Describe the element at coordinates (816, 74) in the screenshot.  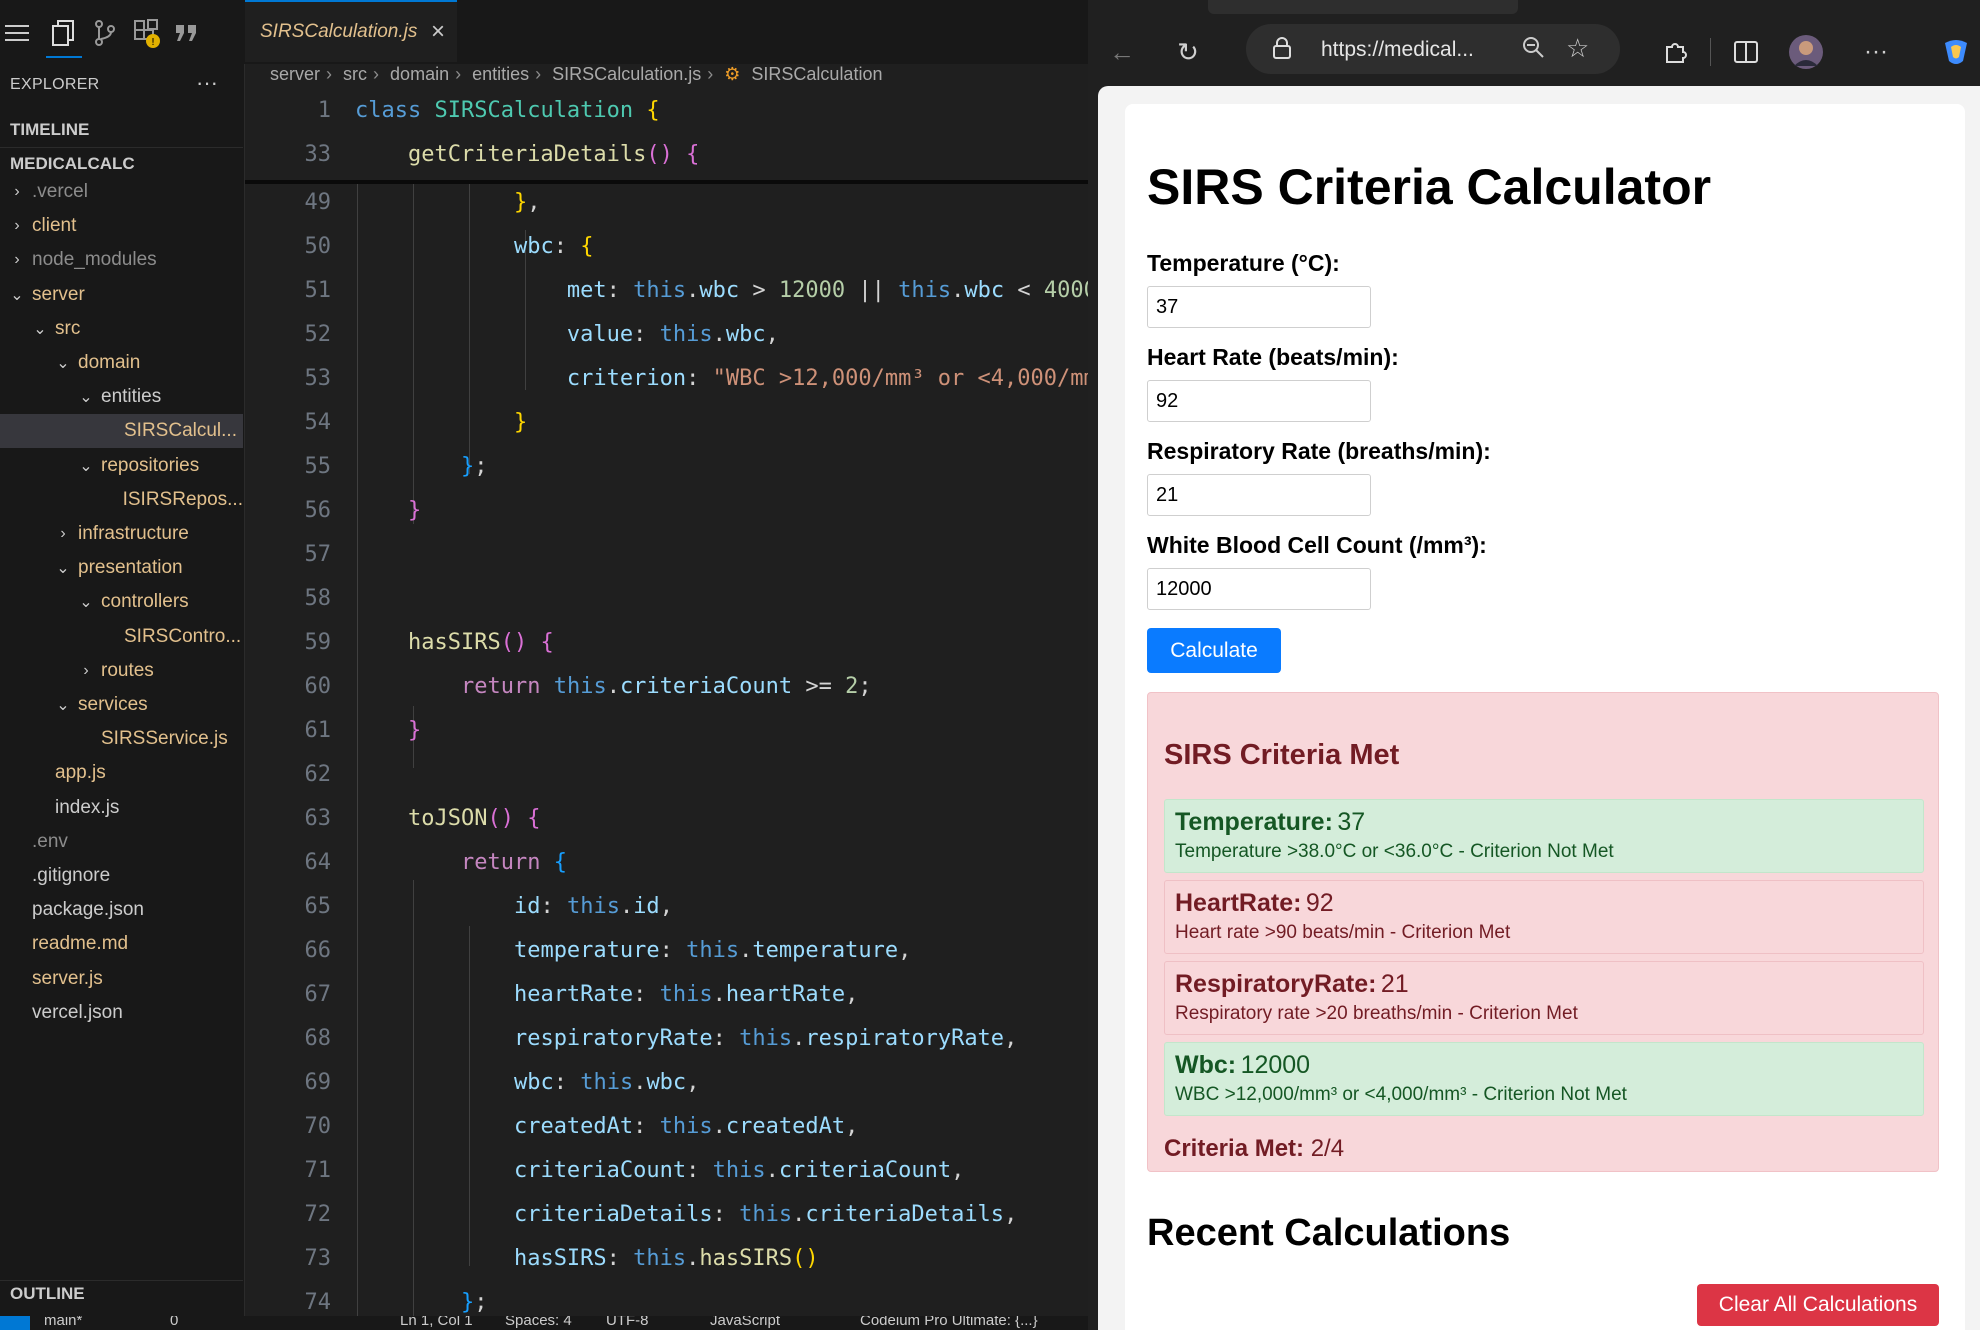
I see `breadcrumb-item: SIRSCalculation` at that location.